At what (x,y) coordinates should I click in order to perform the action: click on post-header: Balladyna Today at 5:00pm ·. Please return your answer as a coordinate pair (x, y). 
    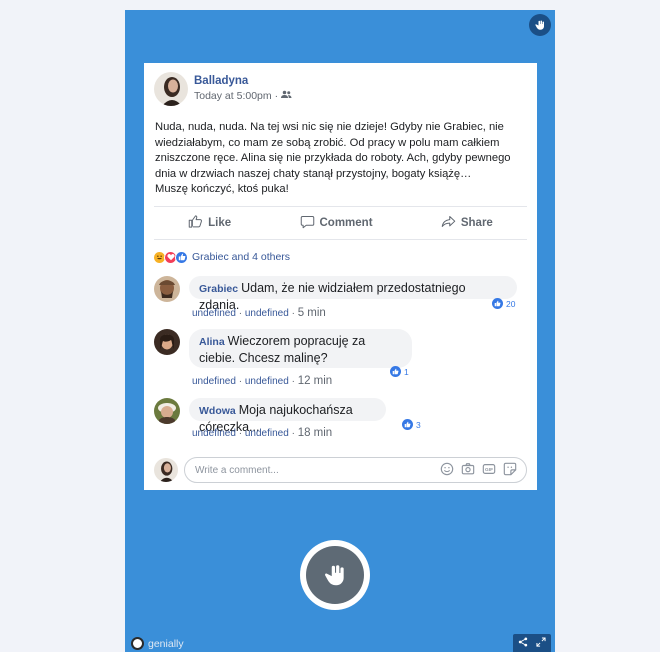
    Looking at the image, I should click on (223, 89).